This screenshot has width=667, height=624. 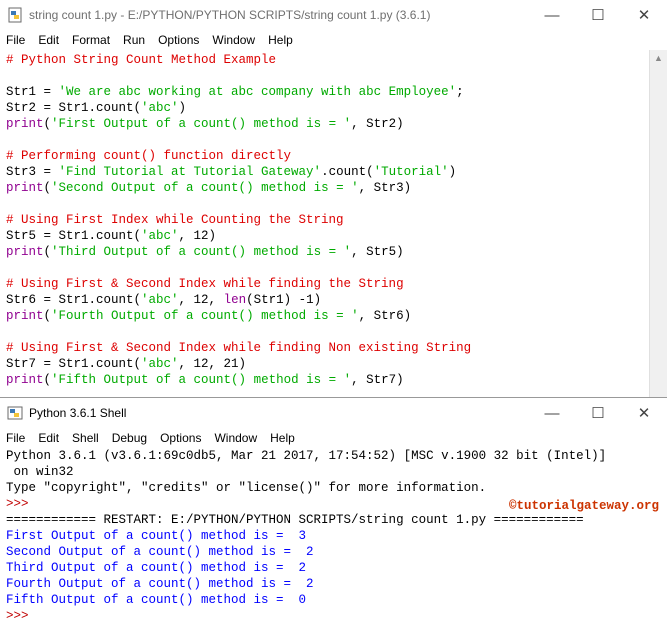 What do you see at coordinates (129, 438) in the screenshot?
I see `menu-debug: Debug` at bounding box center [129, 438].